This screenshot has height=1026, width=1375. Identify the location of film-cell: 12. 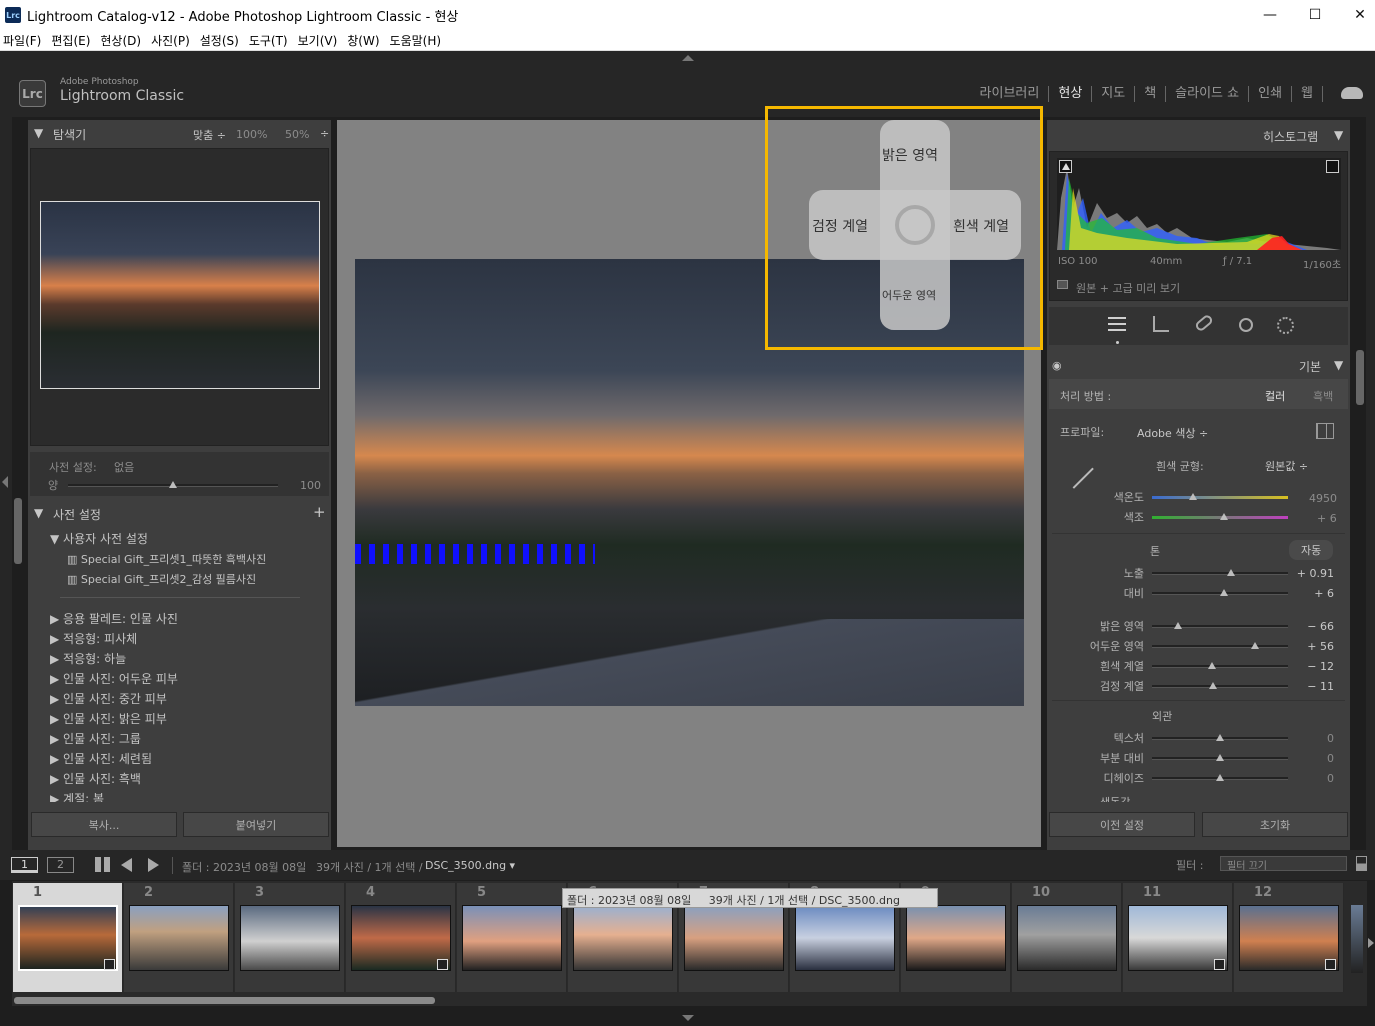
(1289, 937).